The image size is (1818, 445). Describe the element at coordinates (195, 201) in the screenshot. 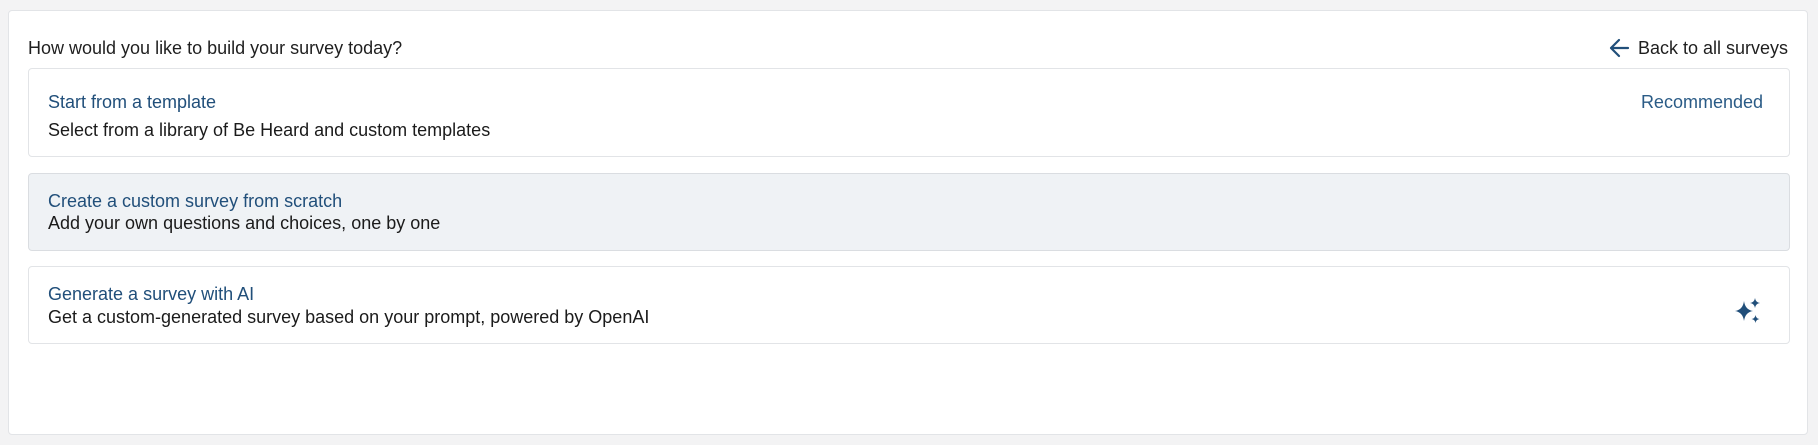

I see `option-title: Create a custom survey from scratch` at that location.